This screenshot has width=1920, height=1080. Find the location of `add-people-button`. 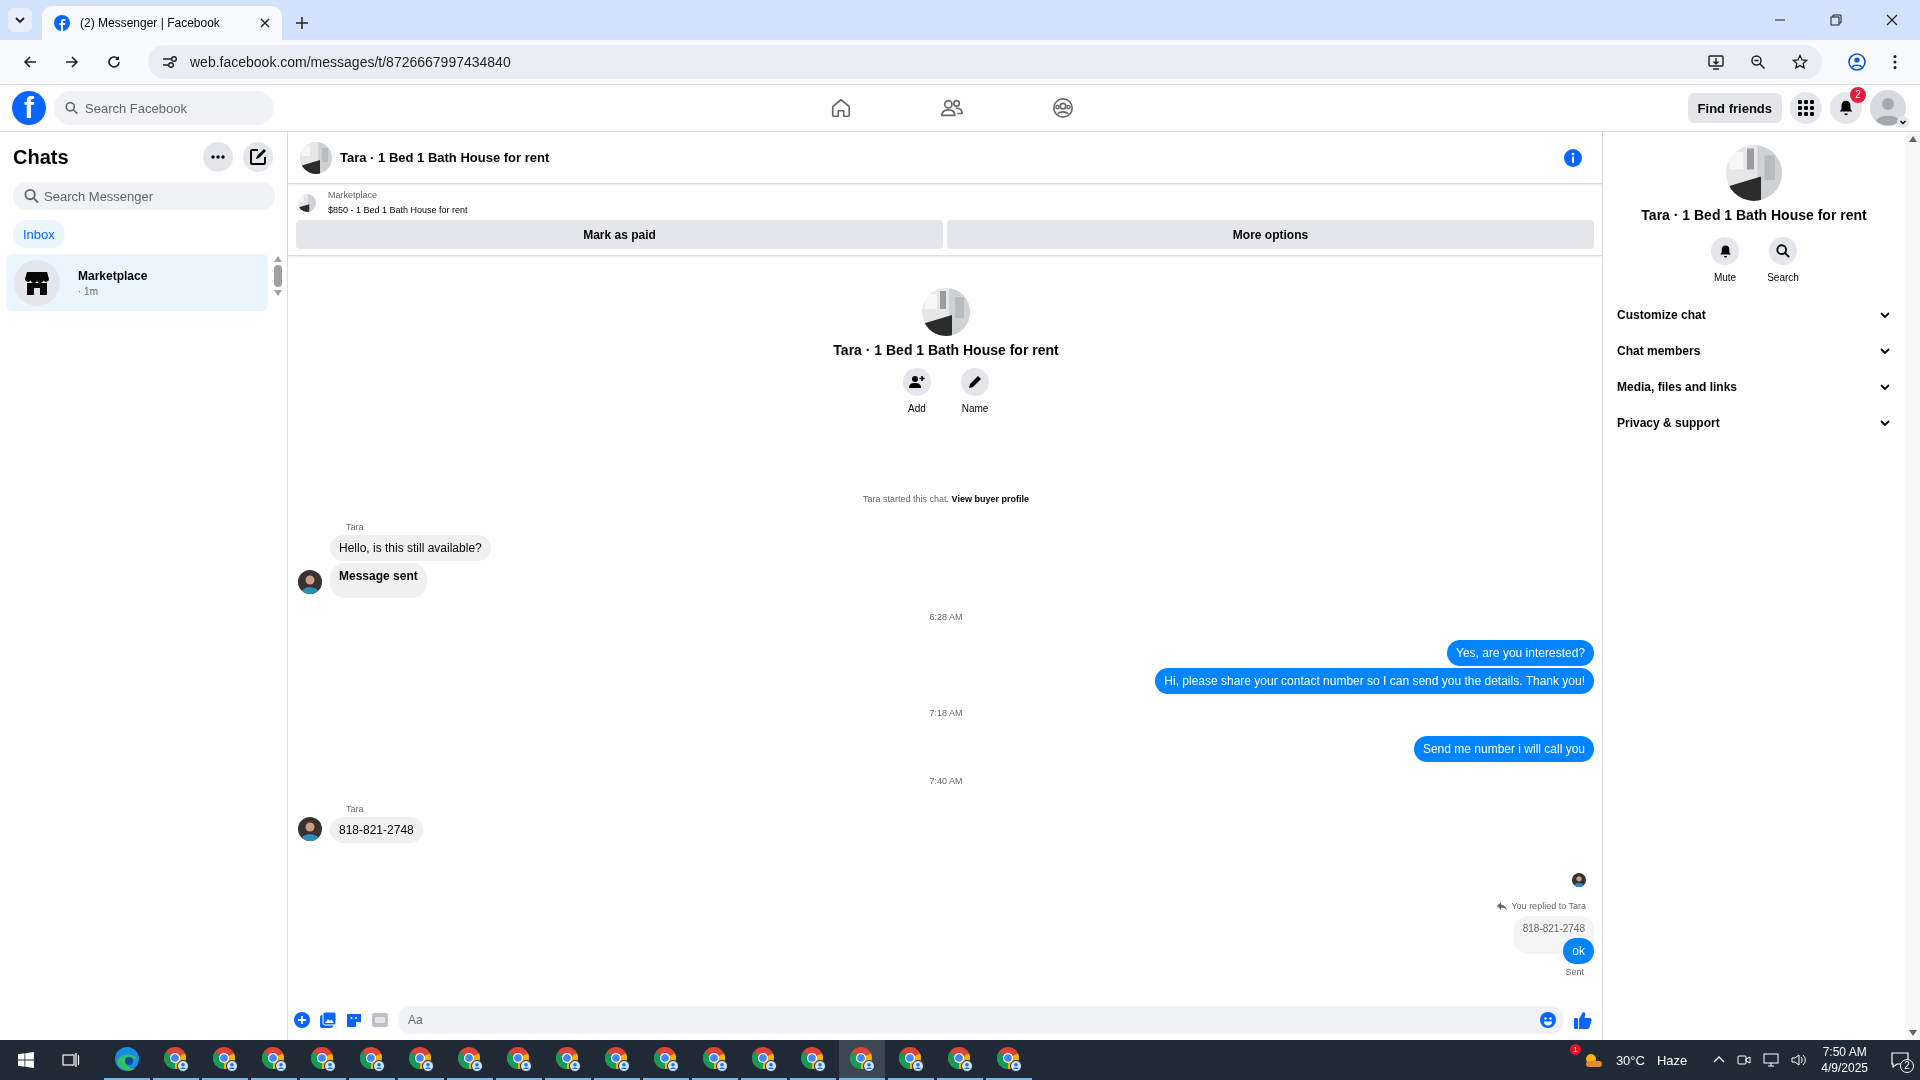

add-people-button is located at coordinates (917, 382).